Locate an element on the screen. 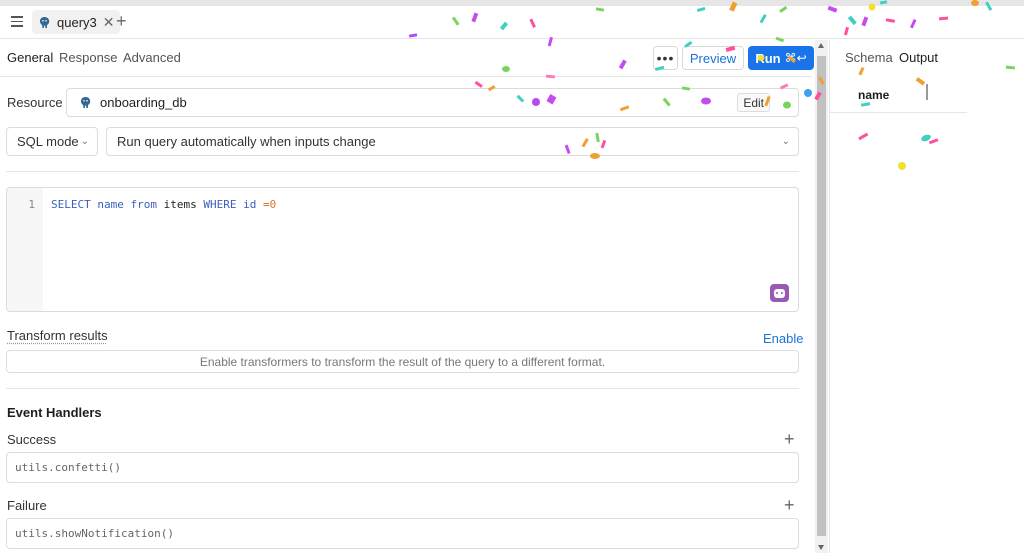  output-table-header: name is located at coordinates (898, 94).